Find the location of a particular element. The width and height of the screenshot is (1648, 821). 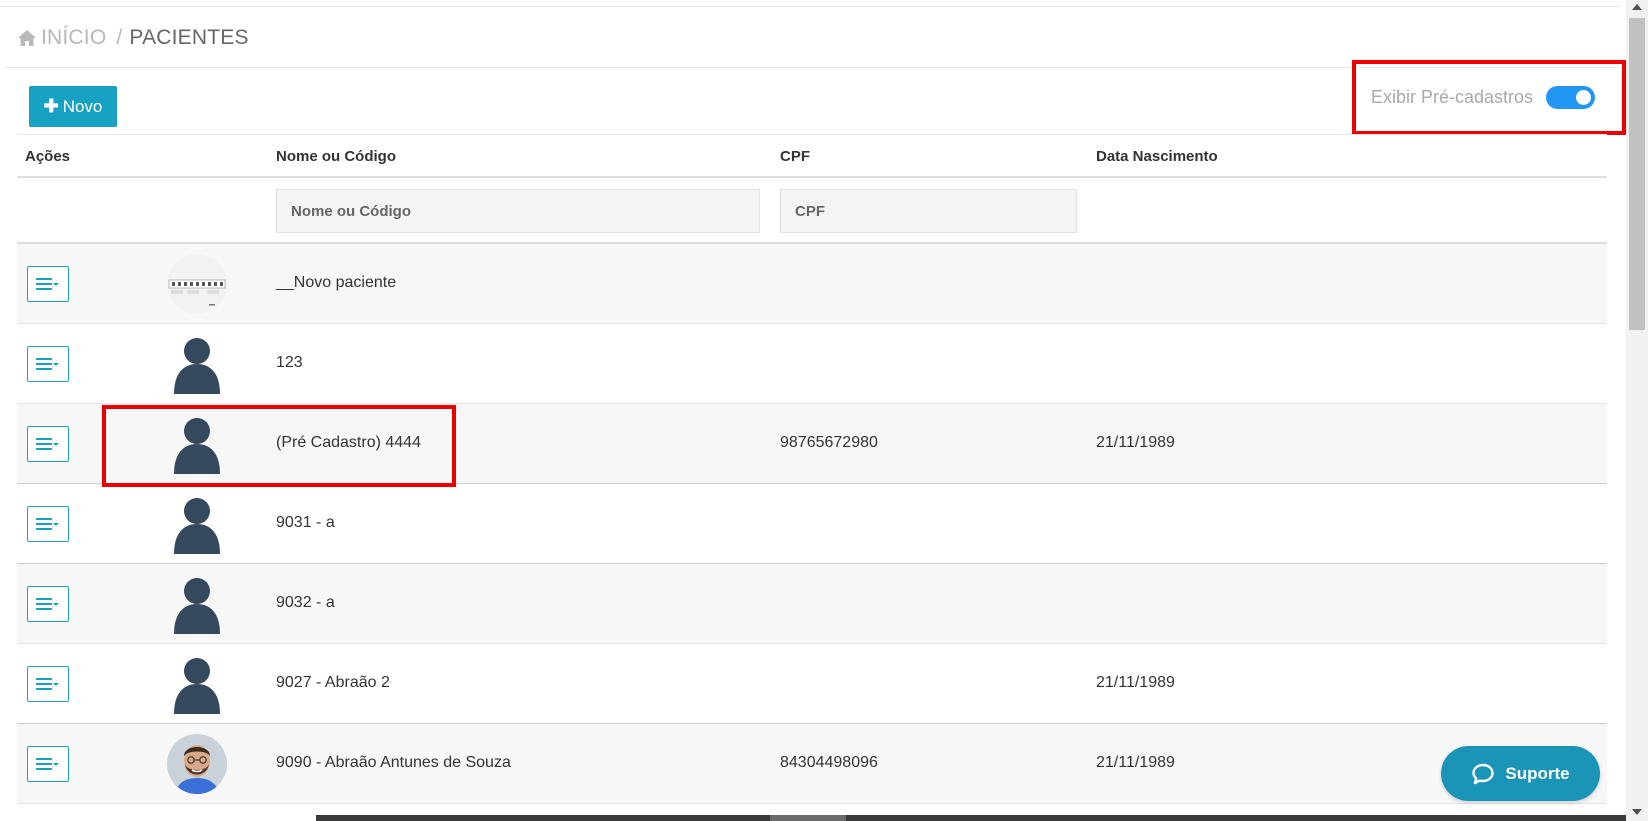

patient-name-cell: 9032 - a is located at coordinates (305, 603).